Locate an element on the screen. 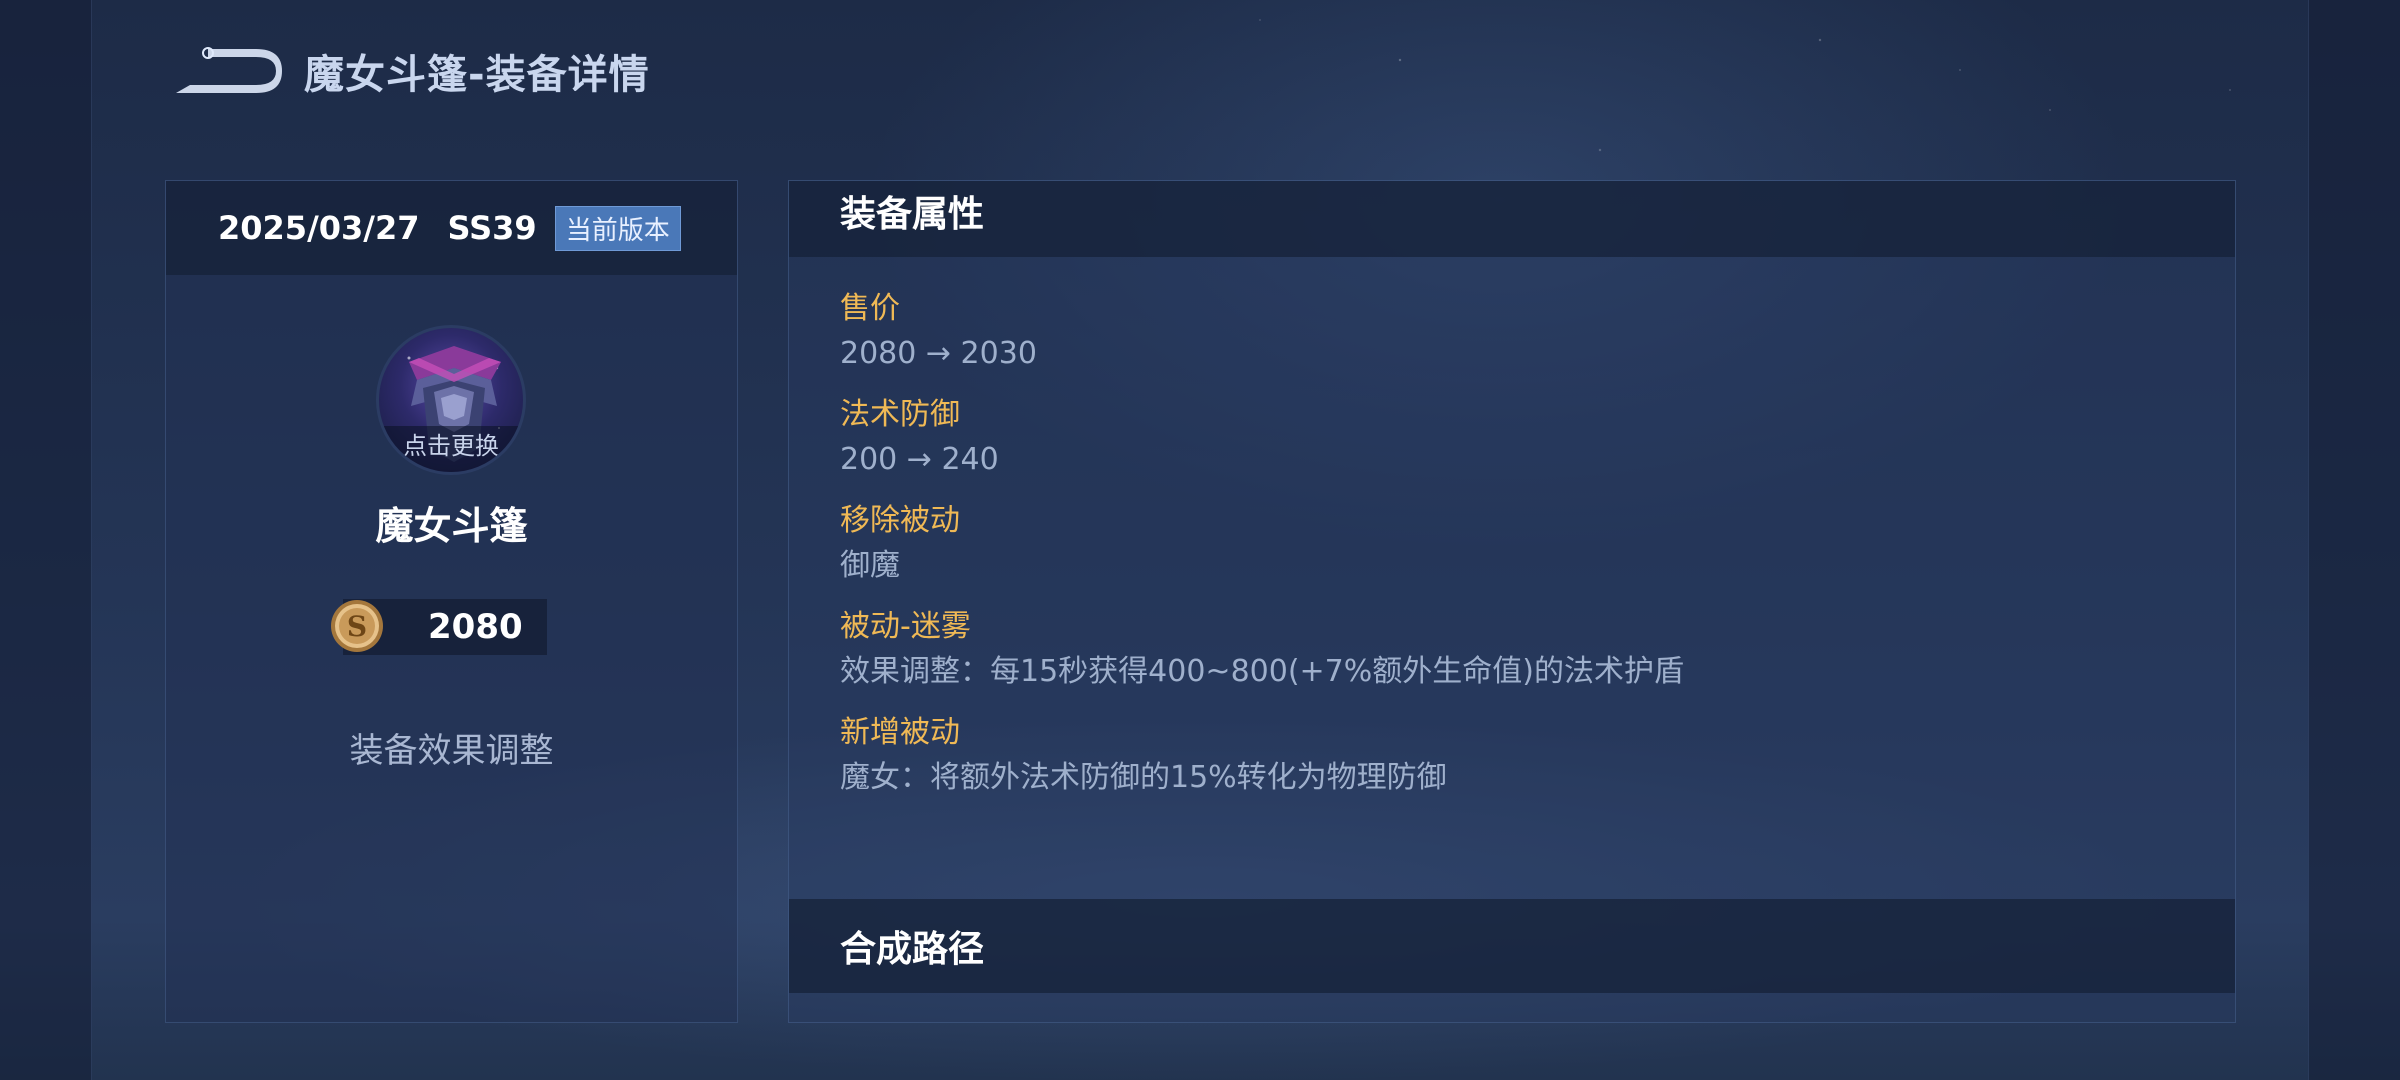 This screenshot has width=2400, height=1080. attribute-label: 移除被动 is located at coordinates (900, 520).